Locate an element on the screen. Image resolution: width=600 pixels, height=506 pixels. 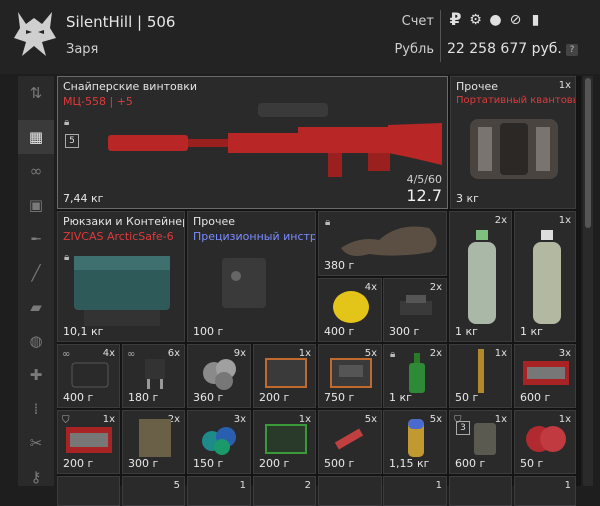
filter-sidebar: ⇅ ▦ ∞ ▣ ╾ ╱ ▰ ◍ ✚ ⁞ ✂ ⚷ is located at coordinates (36, 281).